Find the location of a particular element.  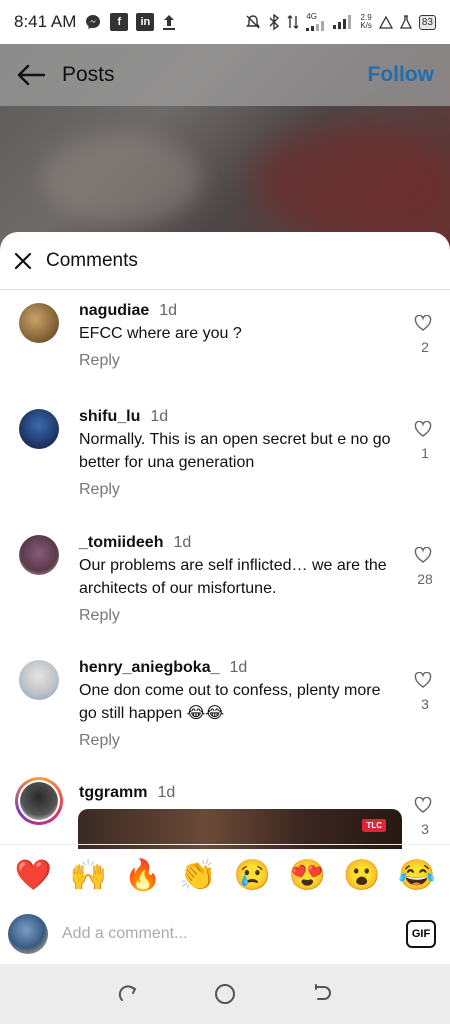

status-right-icons: 4G 2.9 K/s 83 is located at coordinates (340, 22).